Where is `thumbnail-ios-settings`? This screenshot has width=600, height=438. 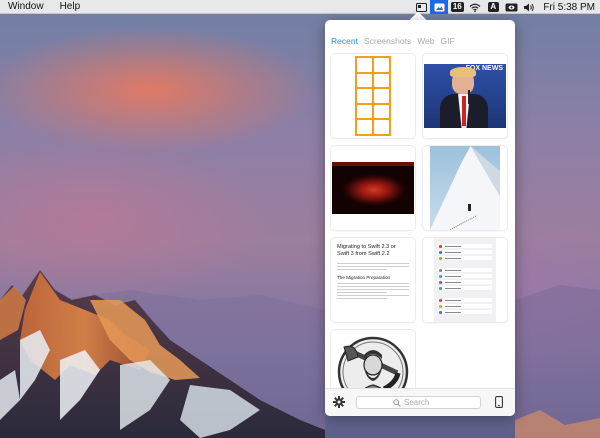
thumbnail-ios-settings is located at coordinates (465, 280).